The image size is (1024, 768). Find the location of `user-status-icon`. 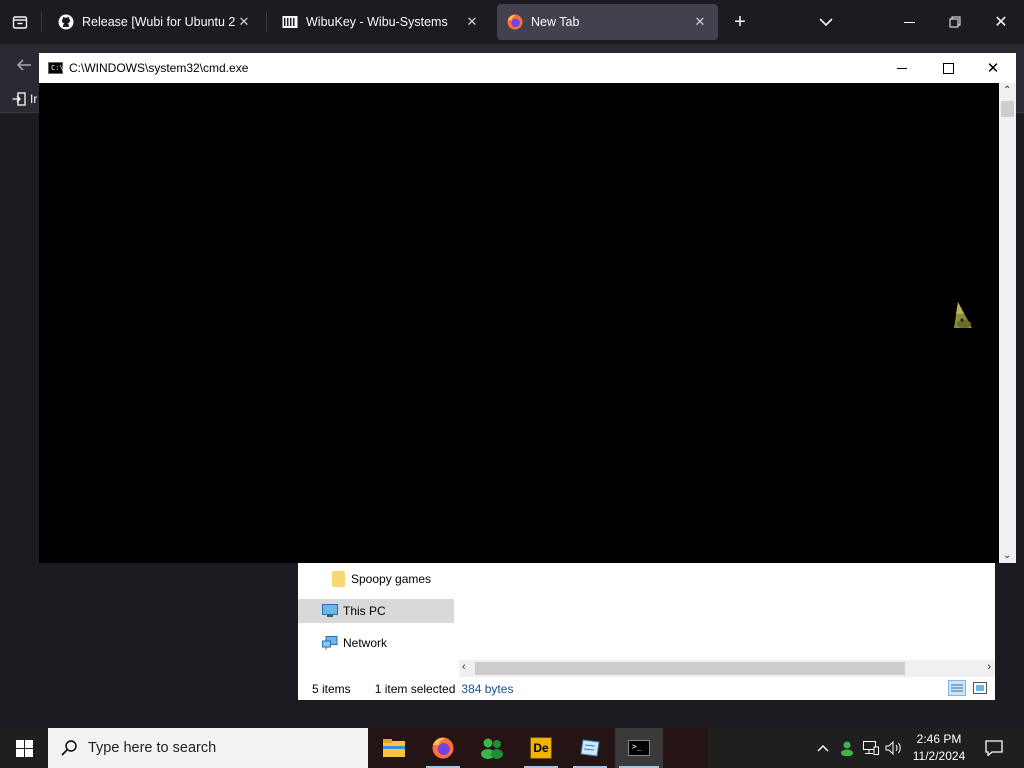

user-status-icon is located at coordinates (847, 748).